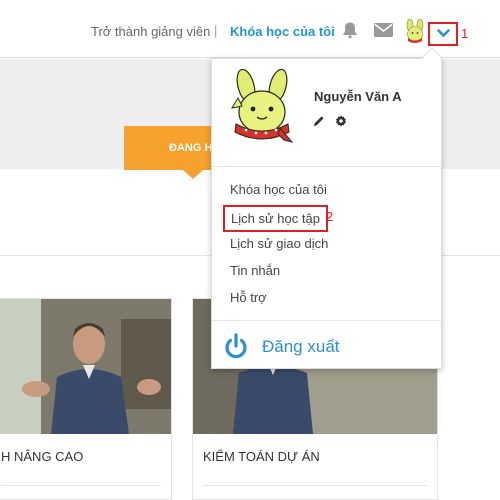 Image resolution: width=500 pixels, height=500 pixels. I want to click on settings-gear-icon, so click(341, 121).